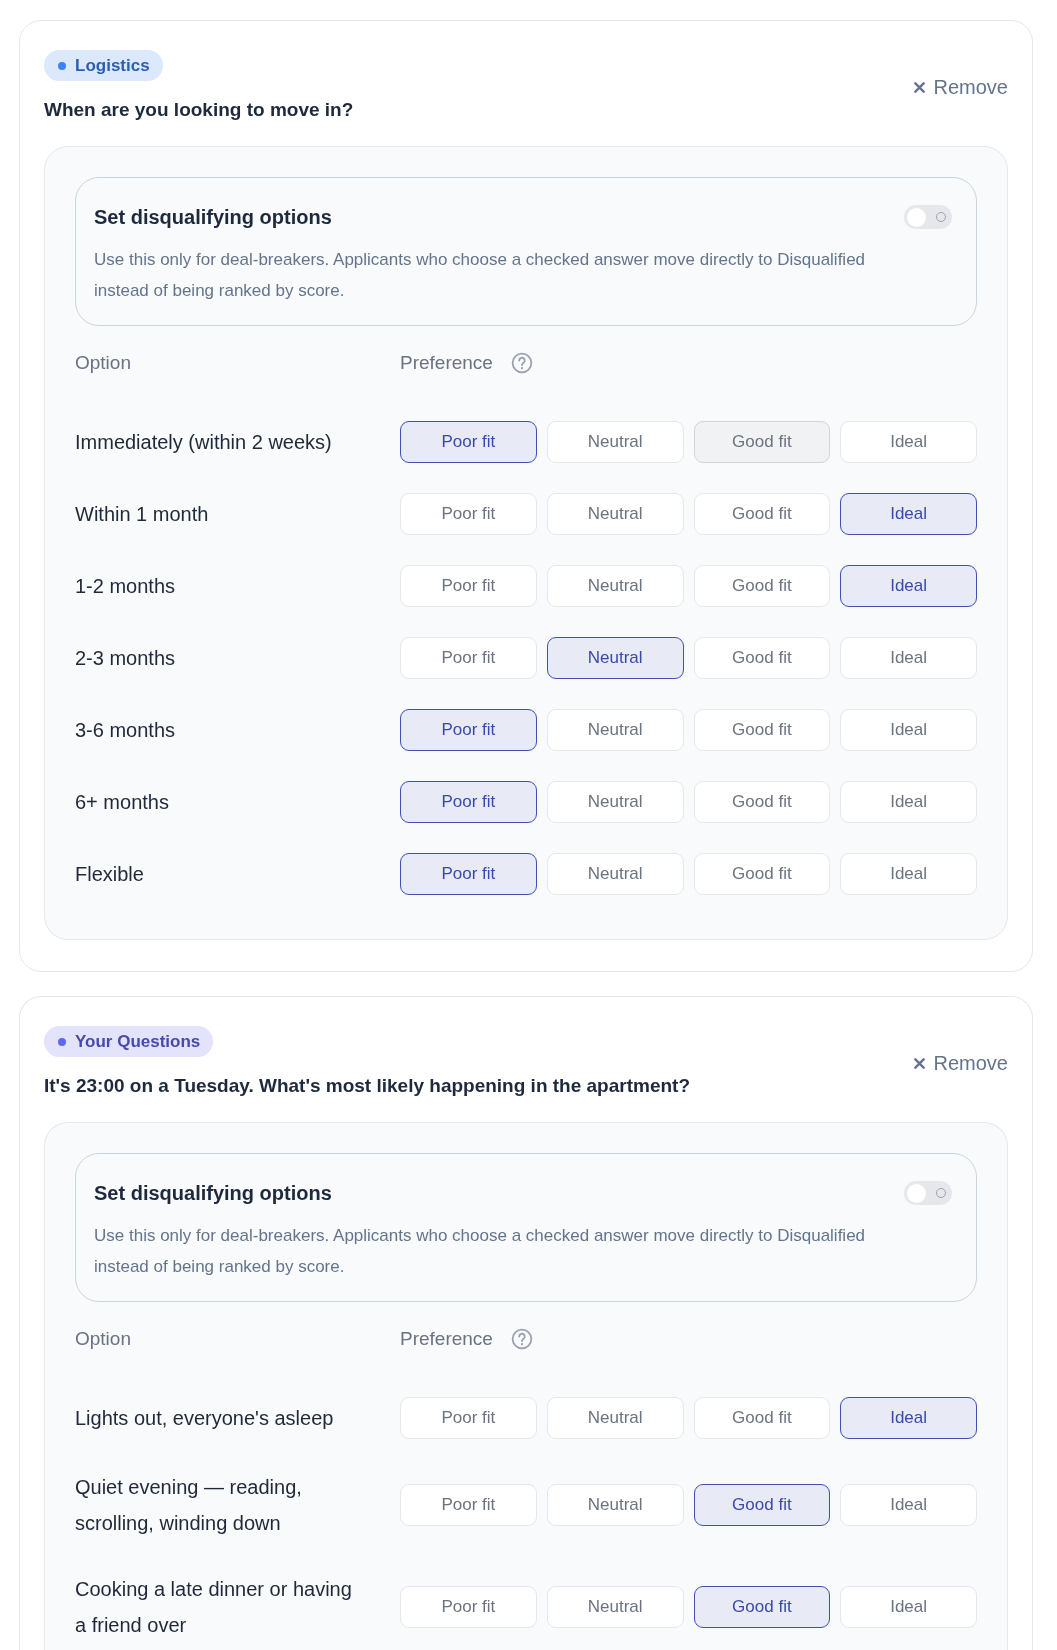 The width and height of the screenshot is (1057, 1650). Describe the element at coordinates (126, 658) in the screenshot. I see `option-label: 2-3 months` at that location.